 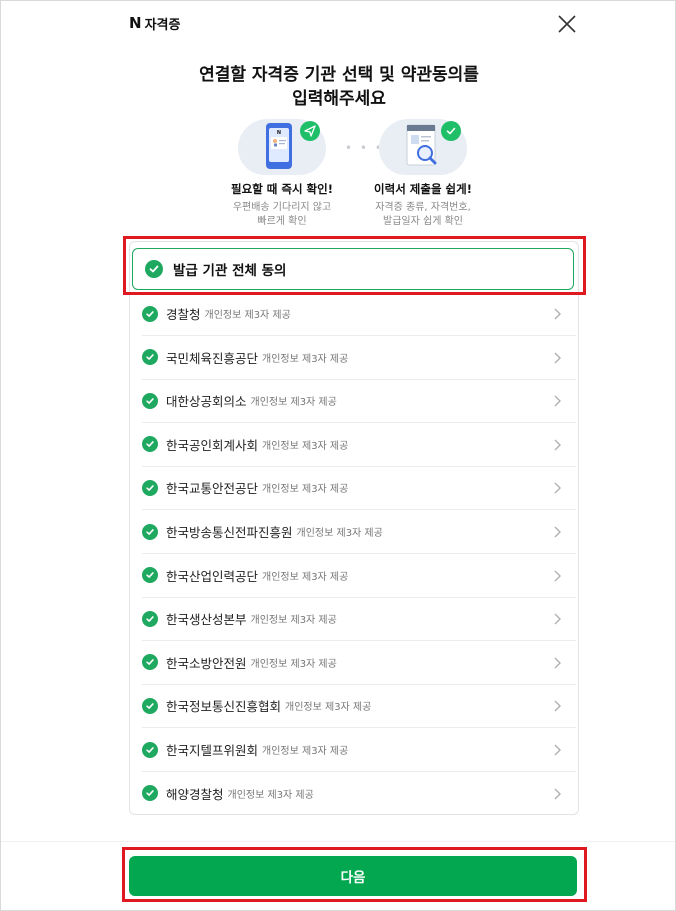 I want to click on check-badge, so click(x=451, y=131).